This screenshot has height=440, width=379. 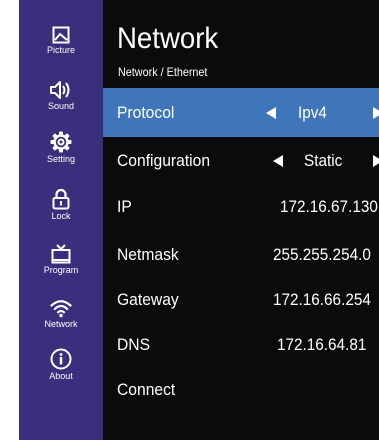 I want to click on connect-row: Connect, so click(x=241, y=389).